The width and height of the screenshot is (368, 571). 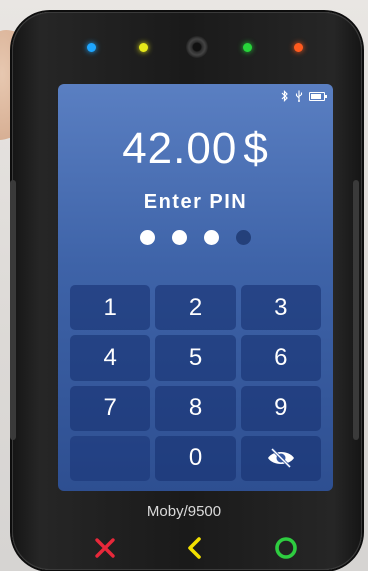 I want to click on currency-symbol: $, so click(x=256, y=148).